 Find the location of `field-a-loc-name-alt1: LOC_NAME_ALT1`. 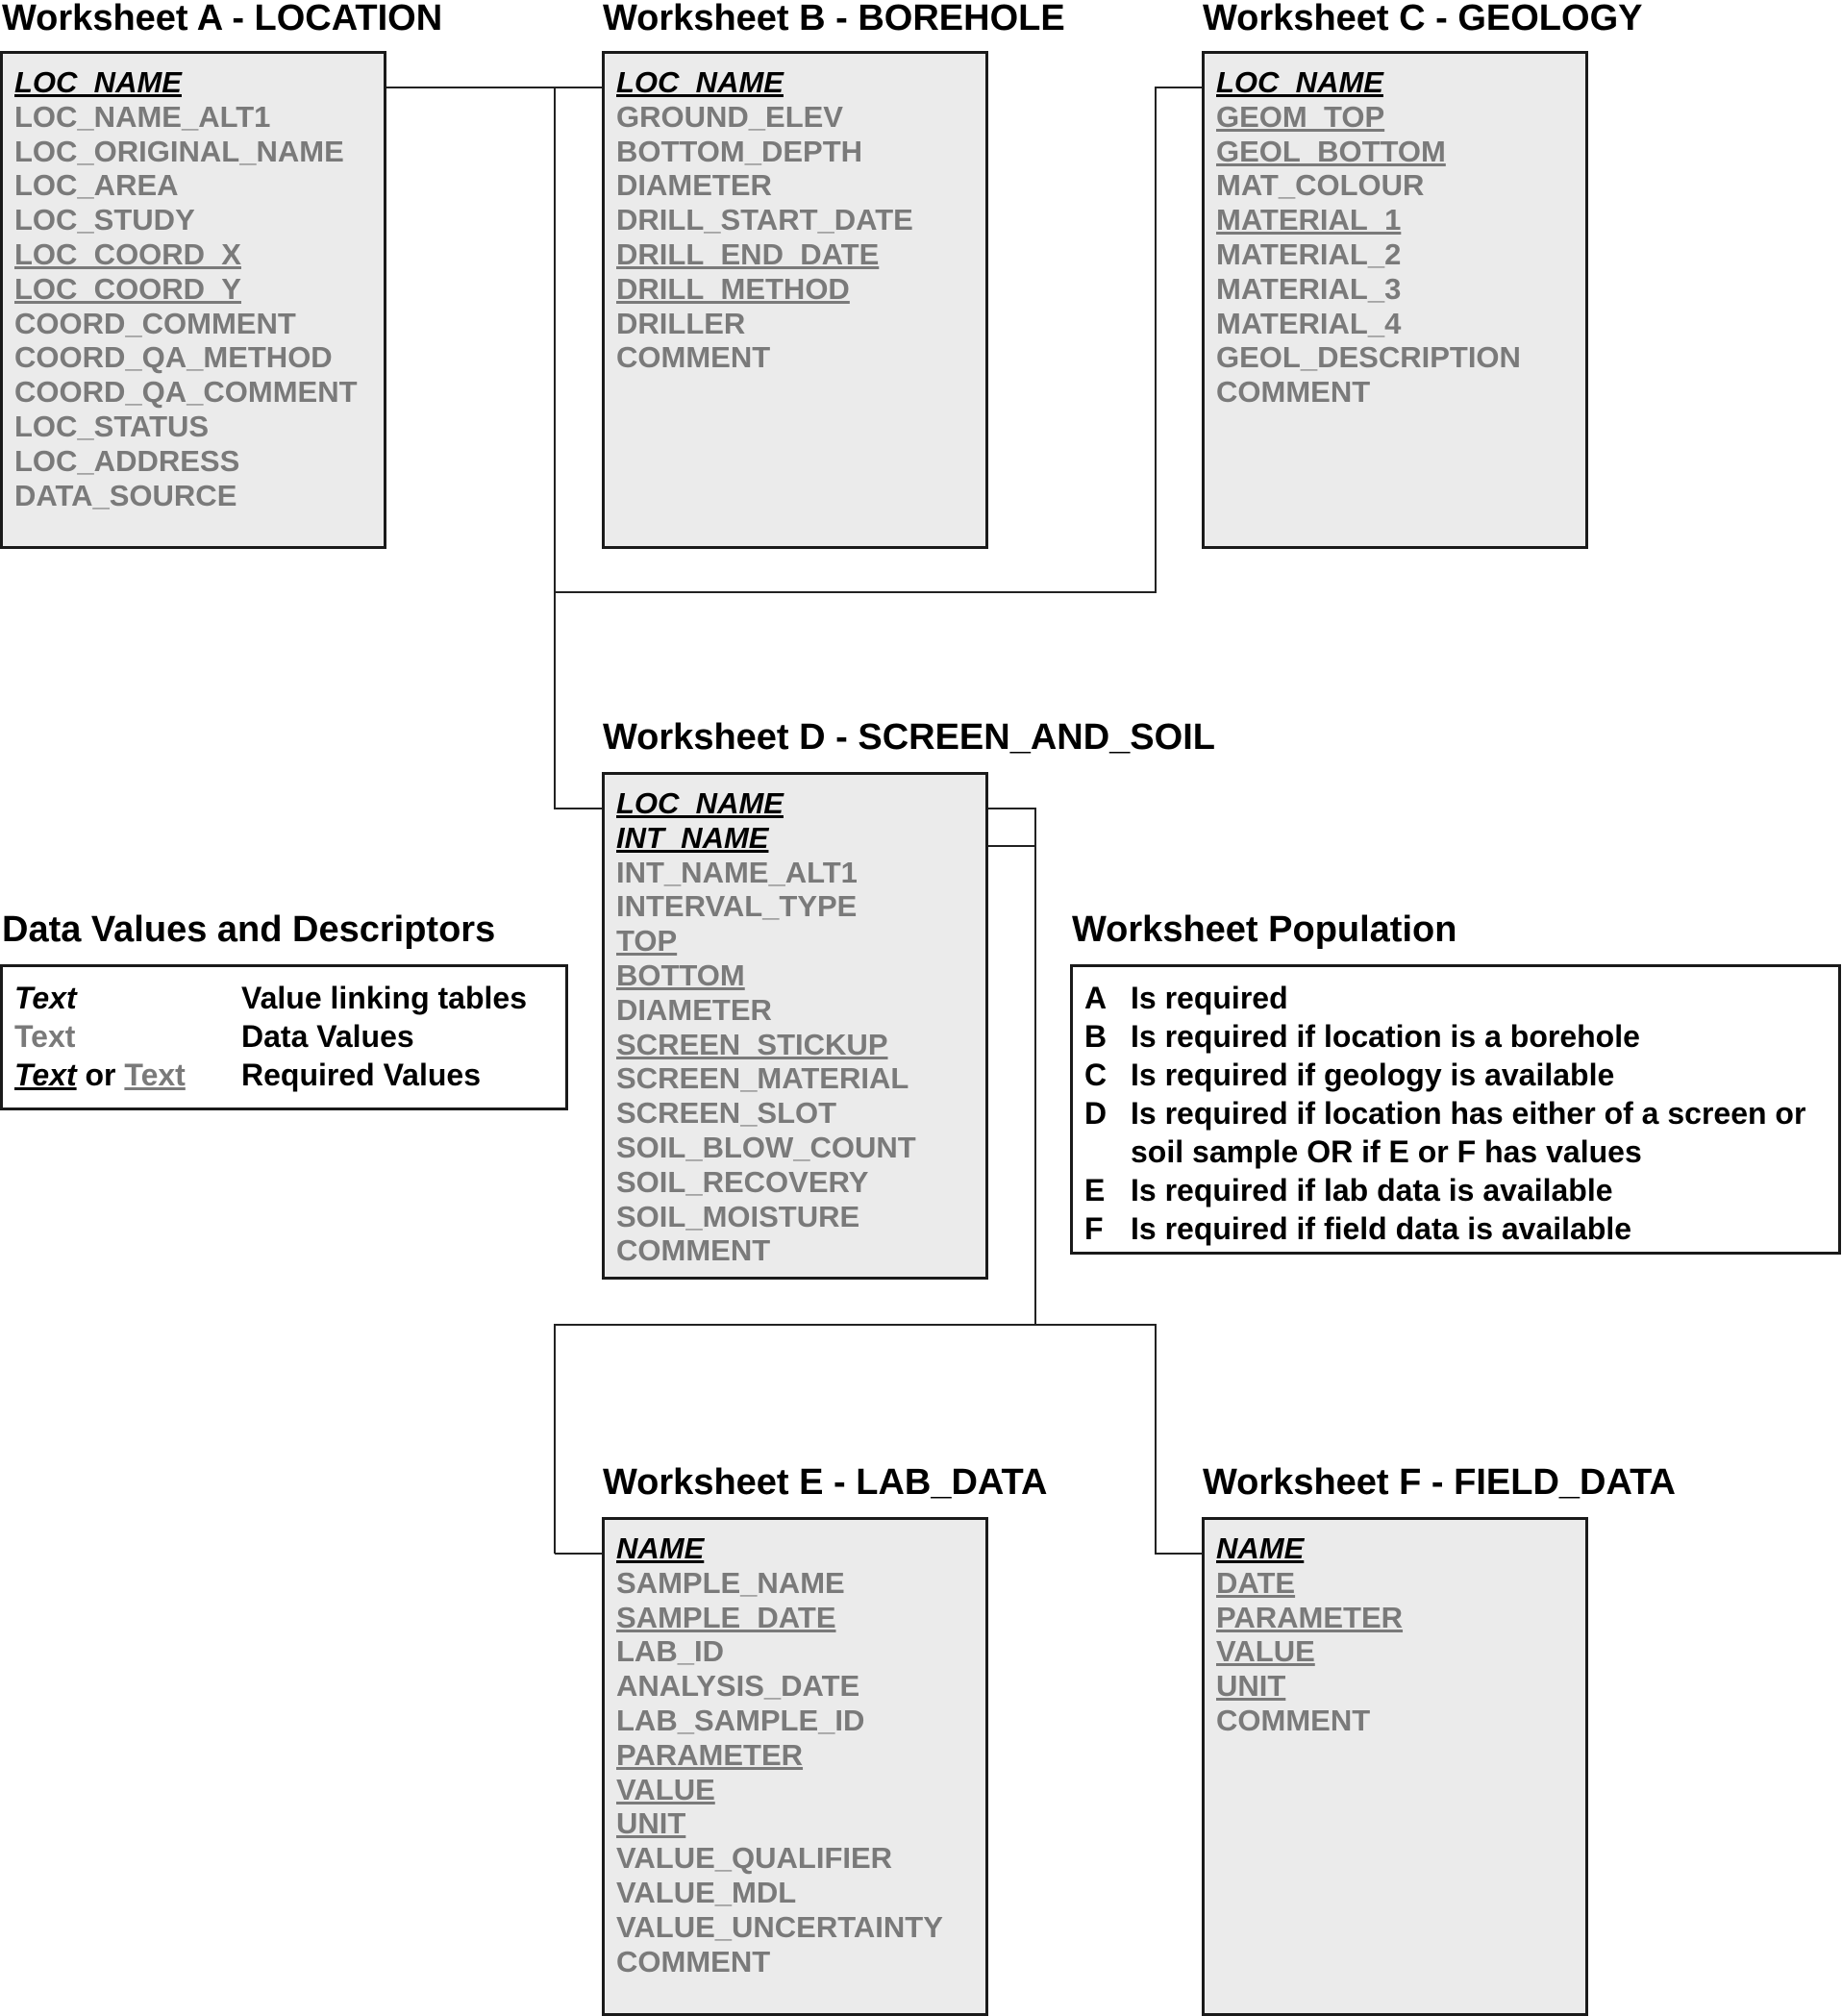

field-a-loc-name-alt1: LOC_NAME_ALT1 is located at coordinates (142, 116).